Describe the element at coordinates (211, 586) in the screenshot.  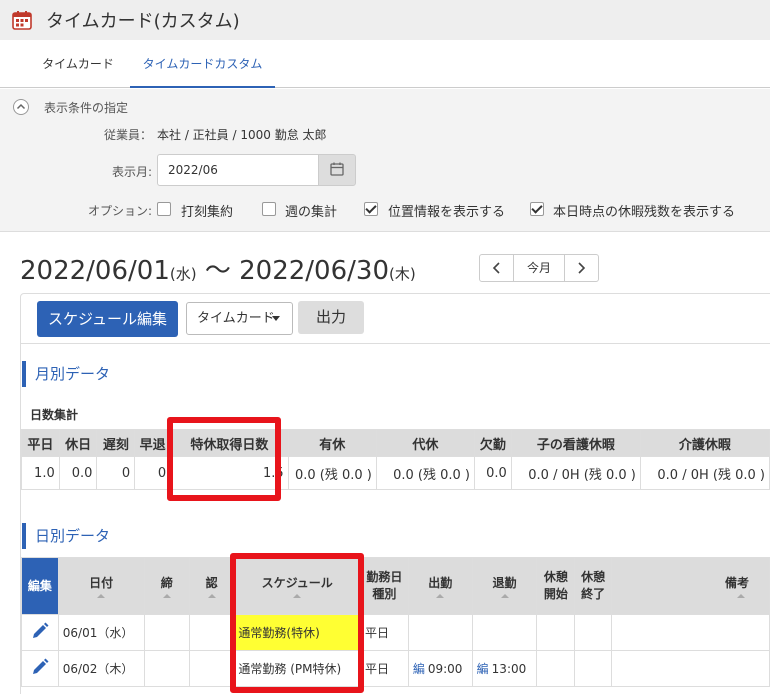
I see `col-approve: 認` at that location.